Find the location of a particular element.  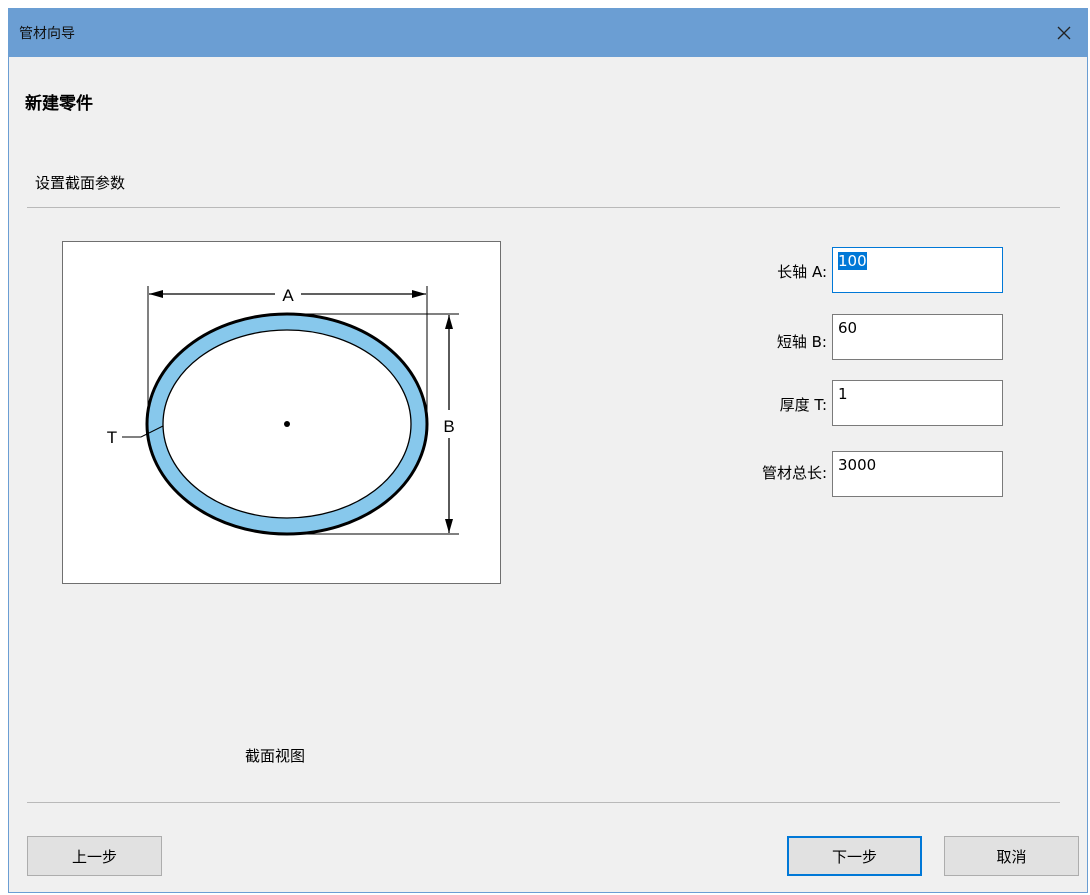

top-divider is located at coordinates (543, 207).